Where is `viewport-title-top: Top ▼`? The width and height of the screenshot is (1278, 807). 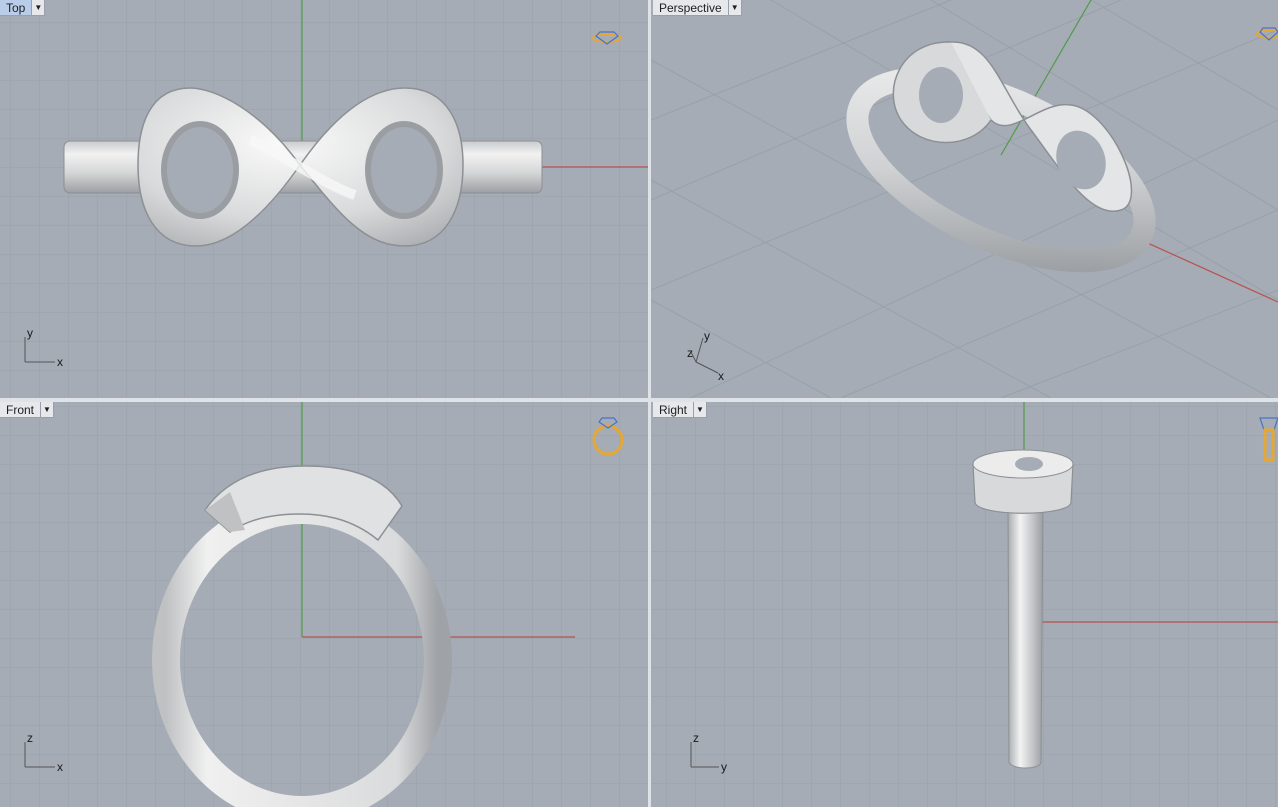 viewport-title-top: Top ▼ is located at coordinates (23, 8).